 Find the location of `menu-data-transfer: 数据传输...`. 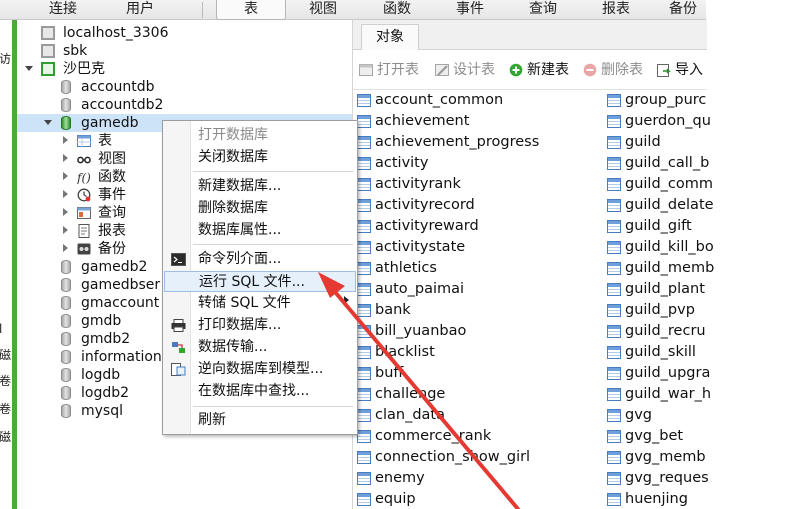

menu-data-transfer: 数据传输... is located at coordinates (260, 347).